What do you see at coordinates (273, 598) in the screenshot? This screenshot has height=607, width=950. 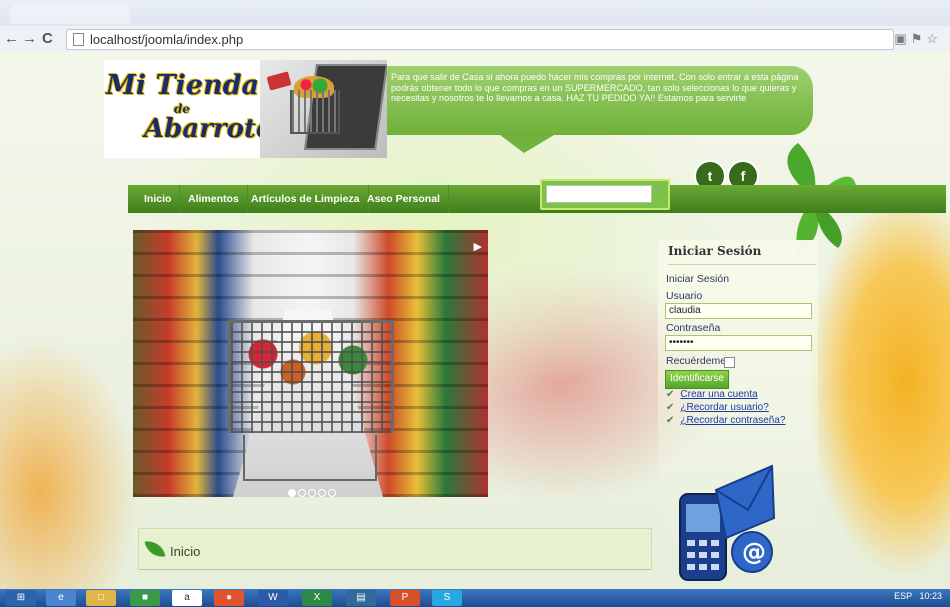 I see `word-icon: W` at bounding box center [273, 598].